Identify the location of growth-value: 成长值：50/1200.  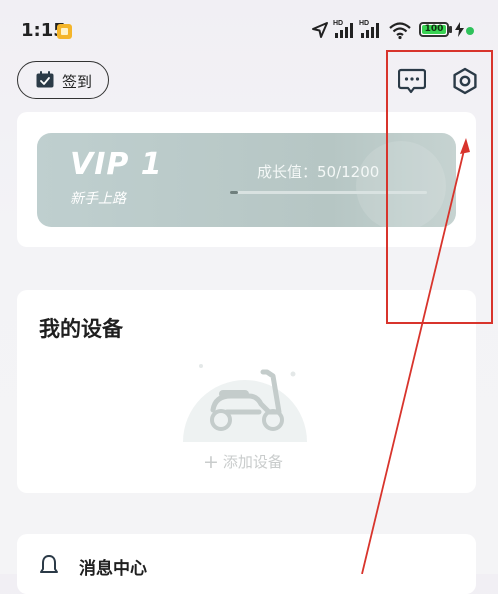
(318, 172).